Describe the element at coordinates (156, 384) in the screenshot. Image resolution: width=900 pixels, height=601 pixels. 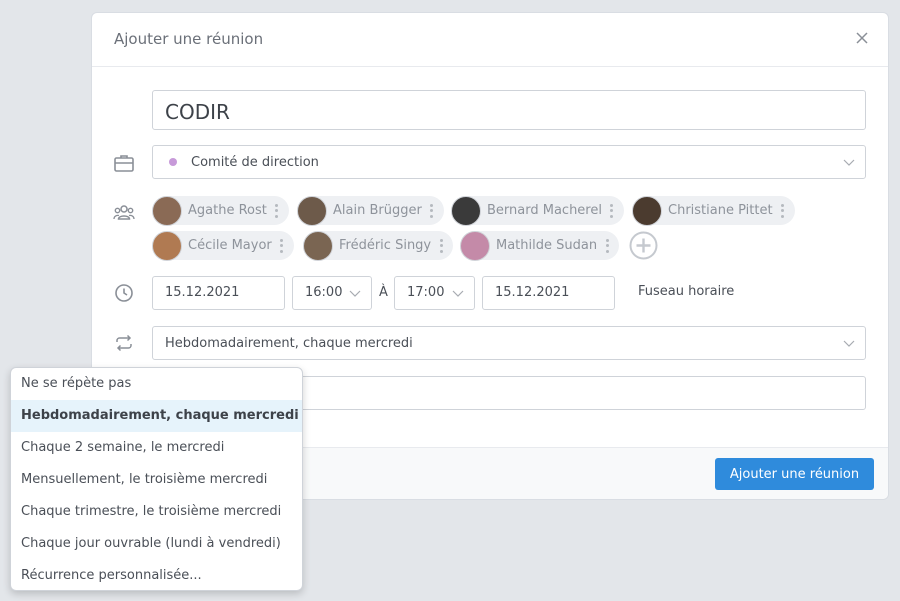
I see `recurrence-option: Ne se répète pas` at that location.